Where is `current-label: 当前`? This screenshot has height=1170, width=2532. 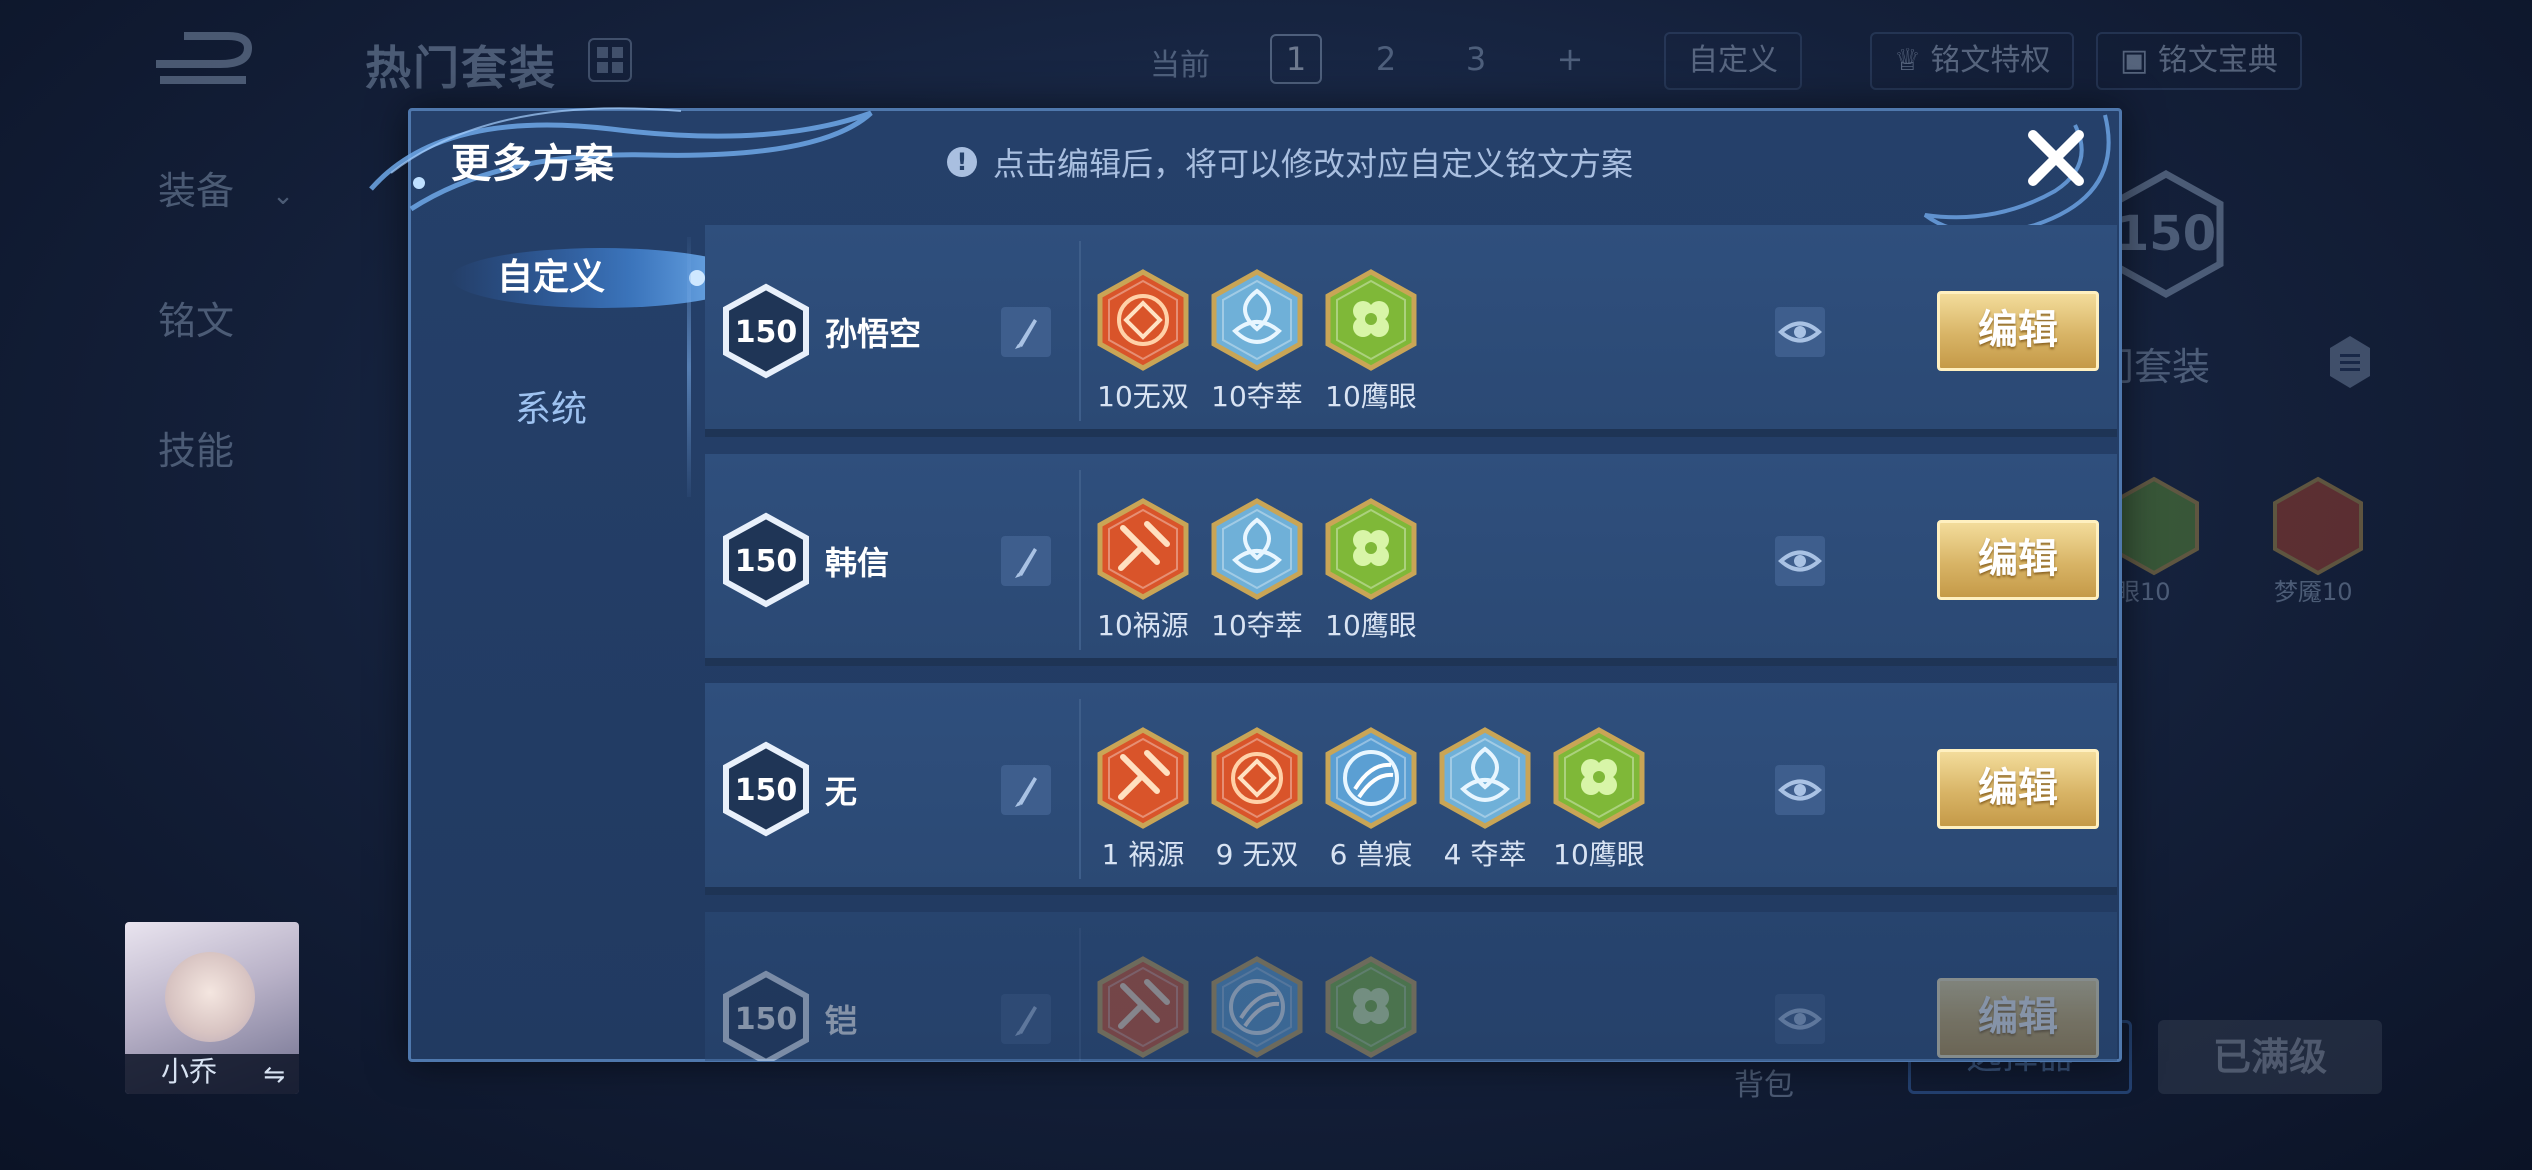 current-label: 当前 is located at coordinates (1180, 65).